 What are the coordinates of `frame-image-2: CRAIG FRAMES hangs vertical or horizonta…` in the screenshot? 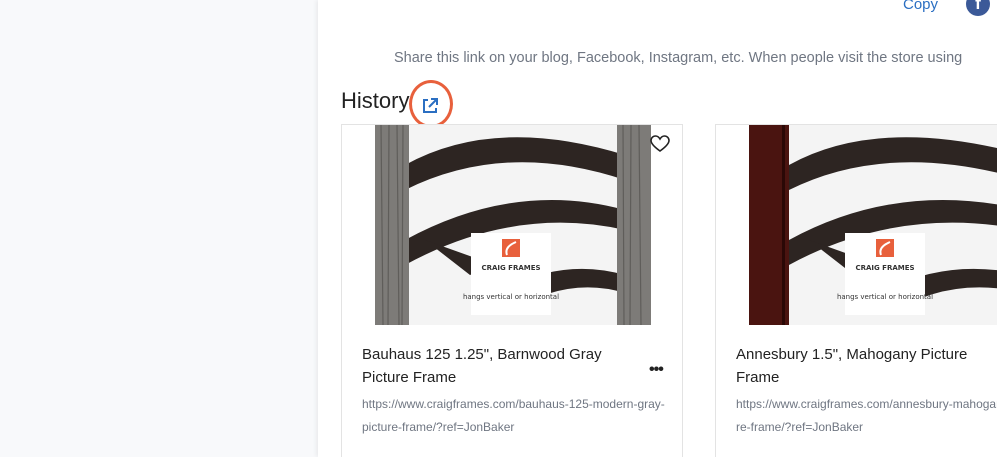 It's located at (873, 225).